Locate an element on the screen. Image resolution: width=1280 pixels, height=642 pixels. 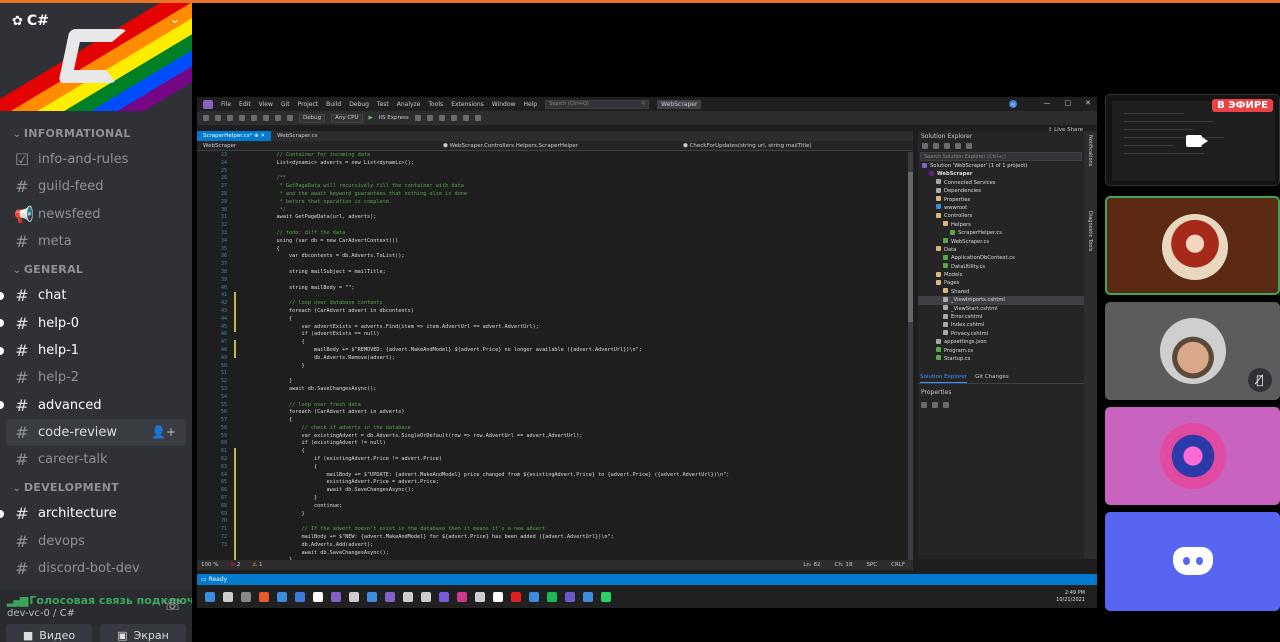
code-line: existingAdvert.Price = advert.Price; is located at coordinates (574, 483).